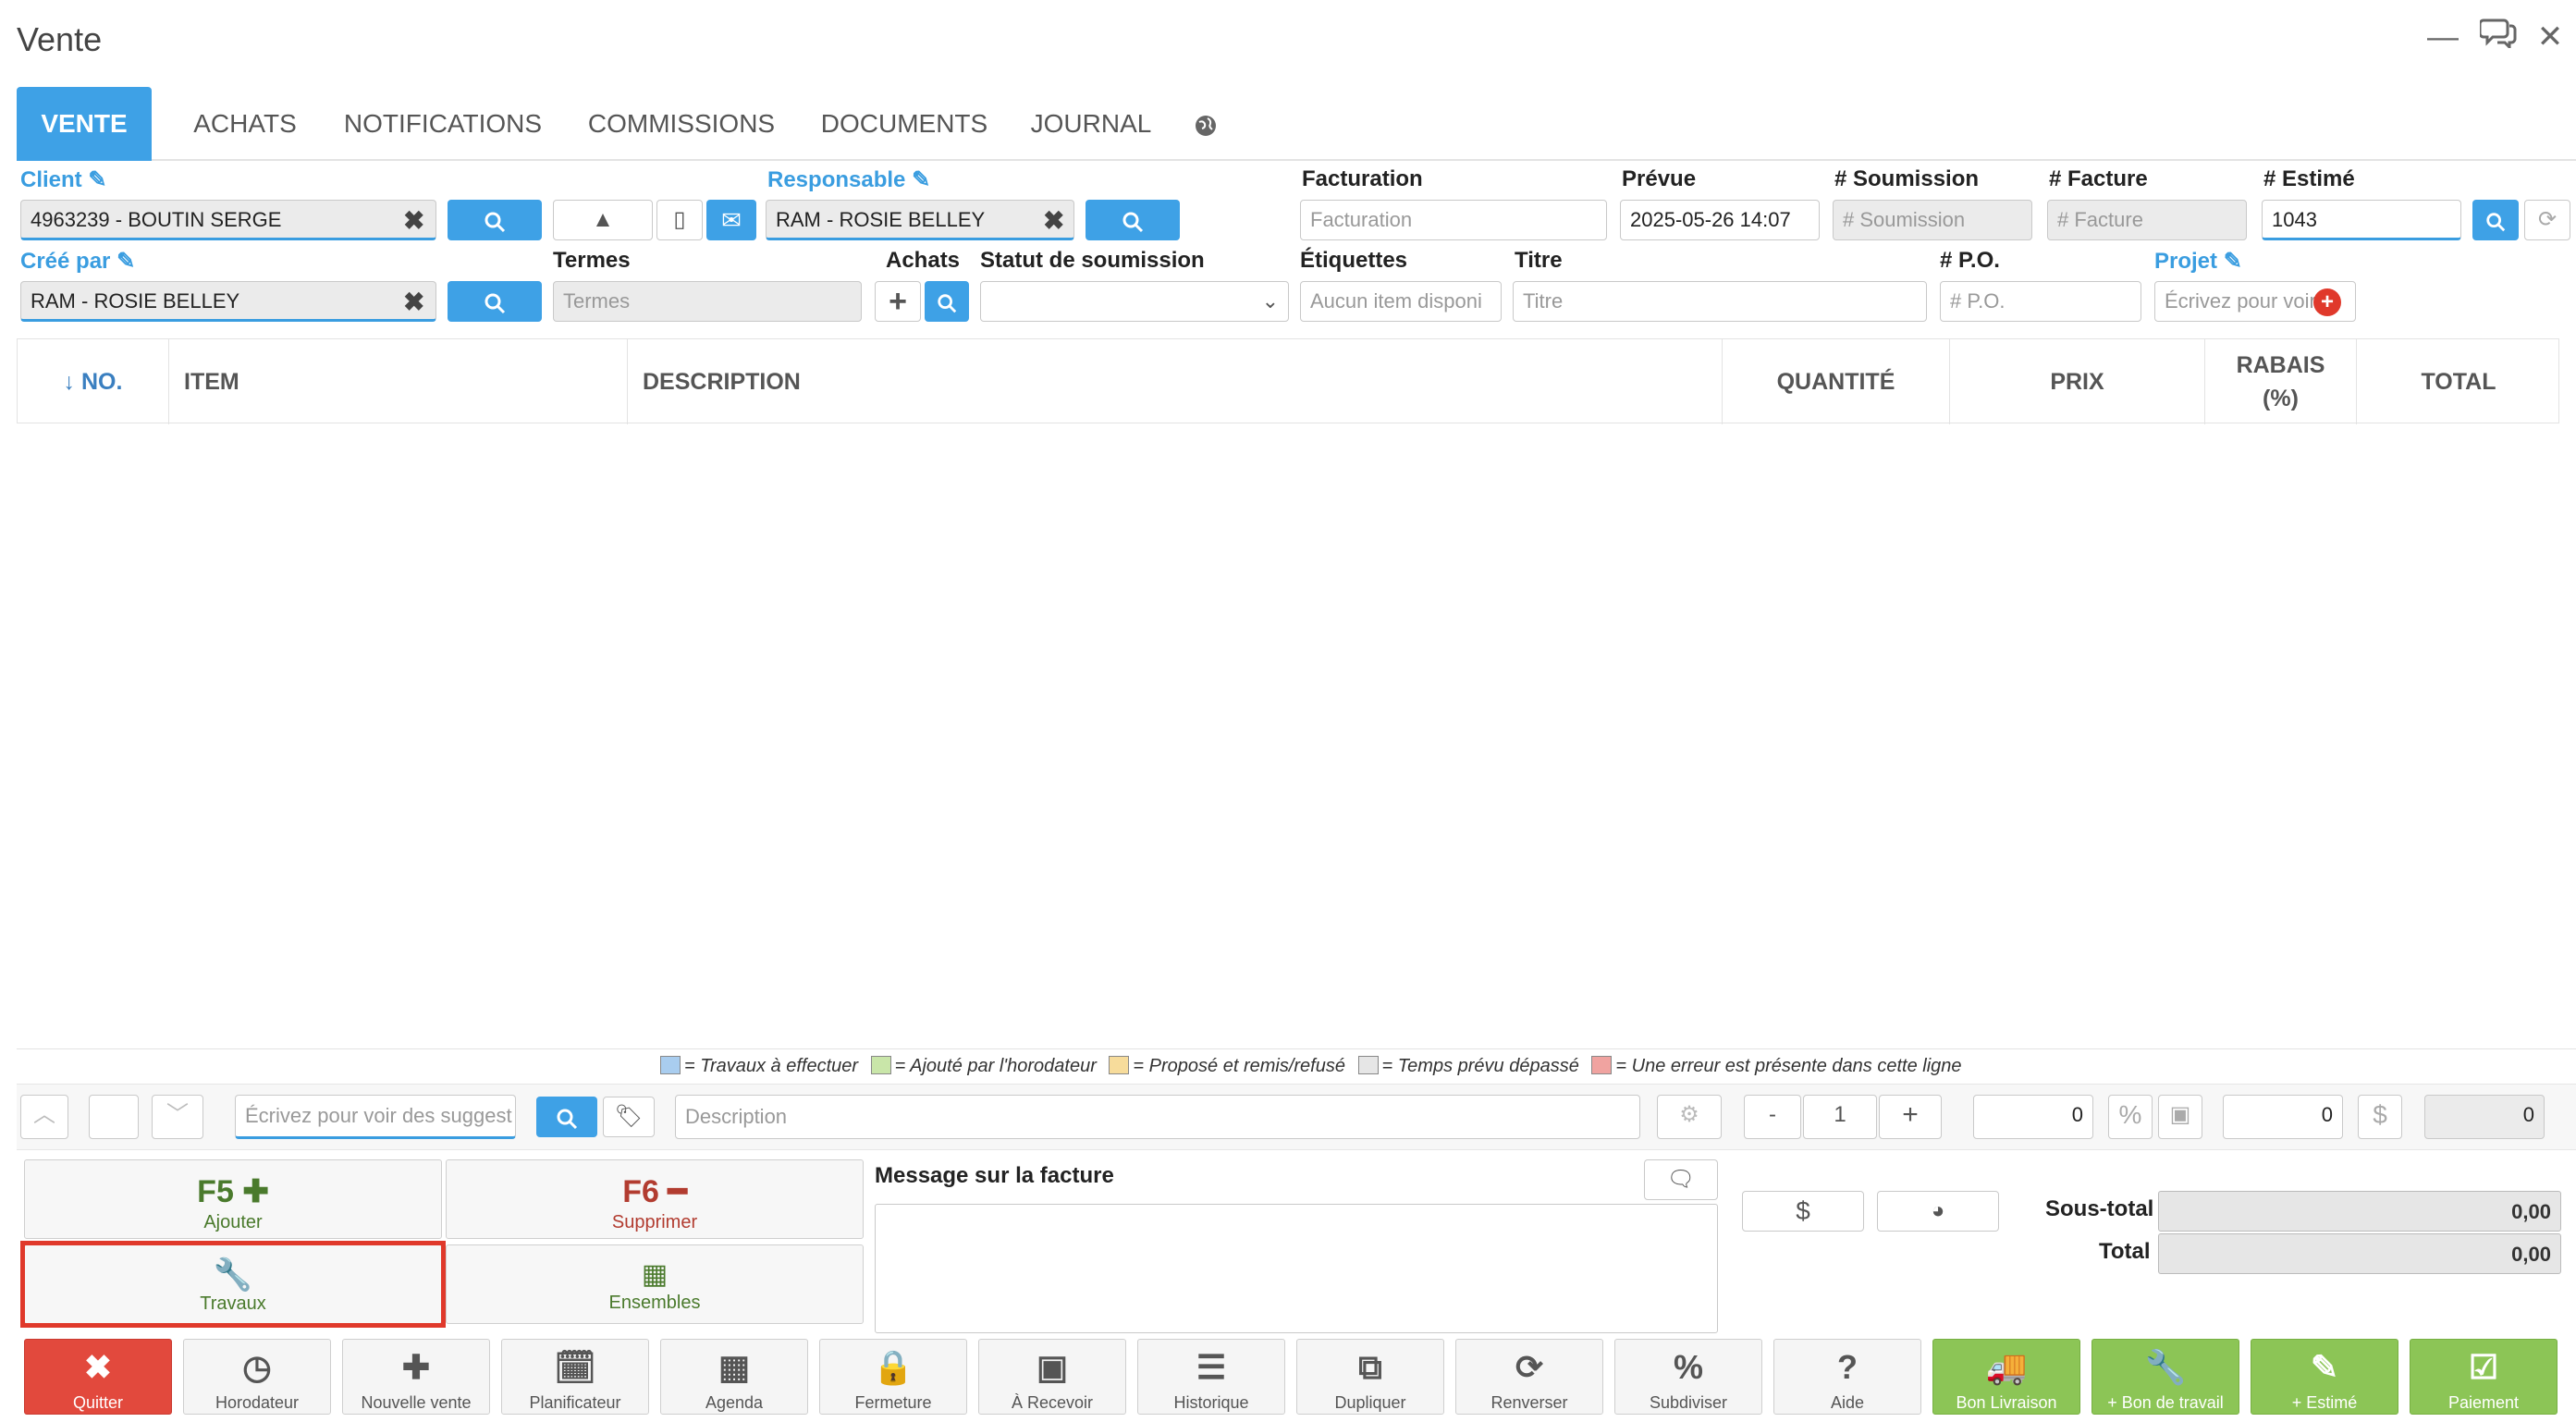 The width and height of the screenshot is (2576, 1422). Describe the element at coordinates (655, 1284) in the screenshot. I see `ensembles-button: ▦ Ensembles` at that location.